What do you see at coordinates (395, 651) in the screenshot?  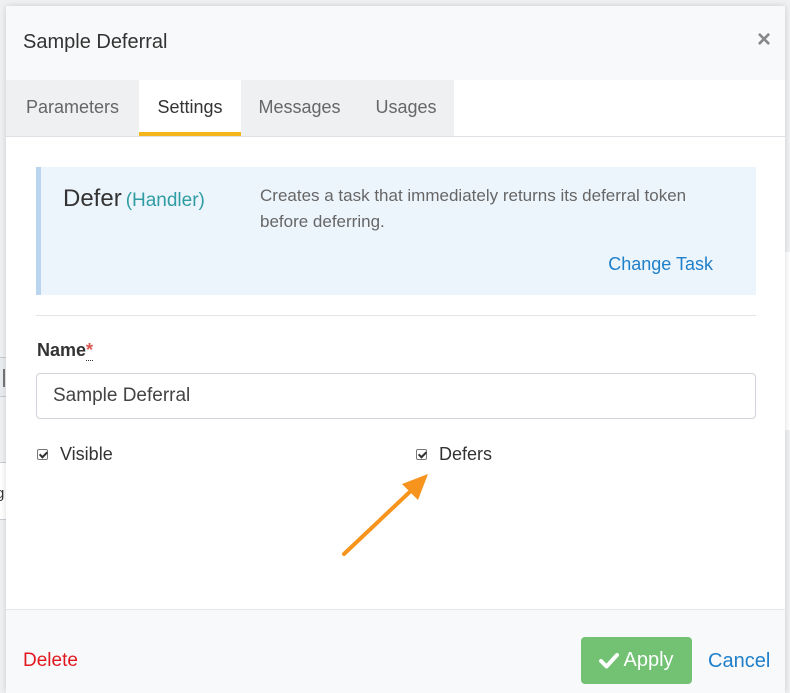 I see `dialog-footer: Delete Apply Cancel` at bounding box center [395, 651].